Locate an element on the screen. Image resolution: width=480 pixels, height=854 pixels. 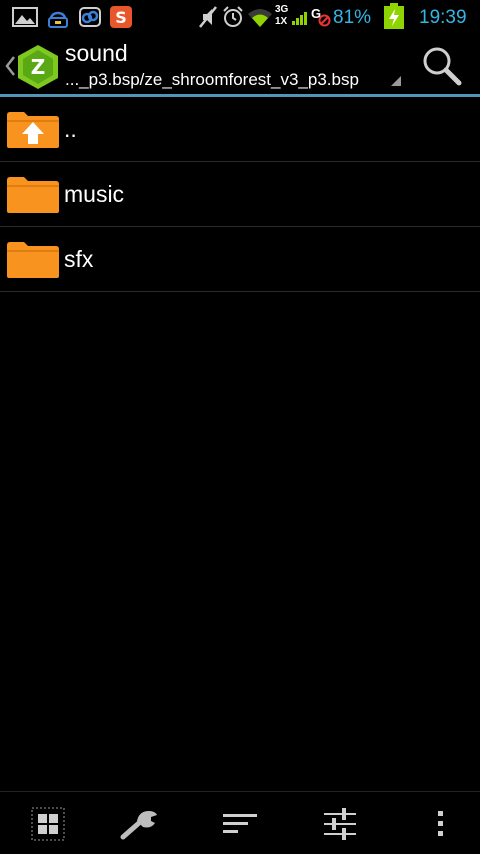
sort-button is located at coordinates (240, 823).